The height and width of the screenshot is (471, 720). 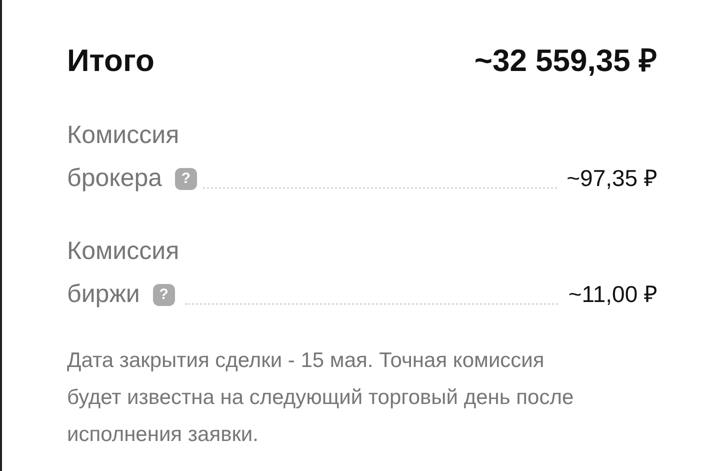 What do you see at coordinates (321, 398) in the screenshot?
I see `note-text: Дата закрытия сделки - 15 мая. Точная комиссия будет известна на следующий торговый день после исполнения заявки.` at bounding box center [321, 398].